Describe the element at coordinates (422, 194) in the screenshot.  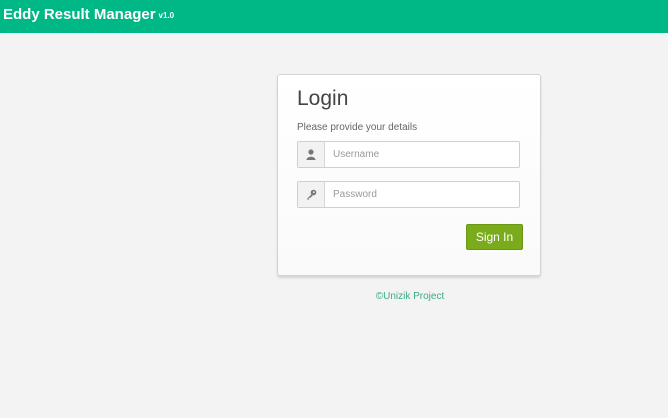
I see `password-input` at that location.